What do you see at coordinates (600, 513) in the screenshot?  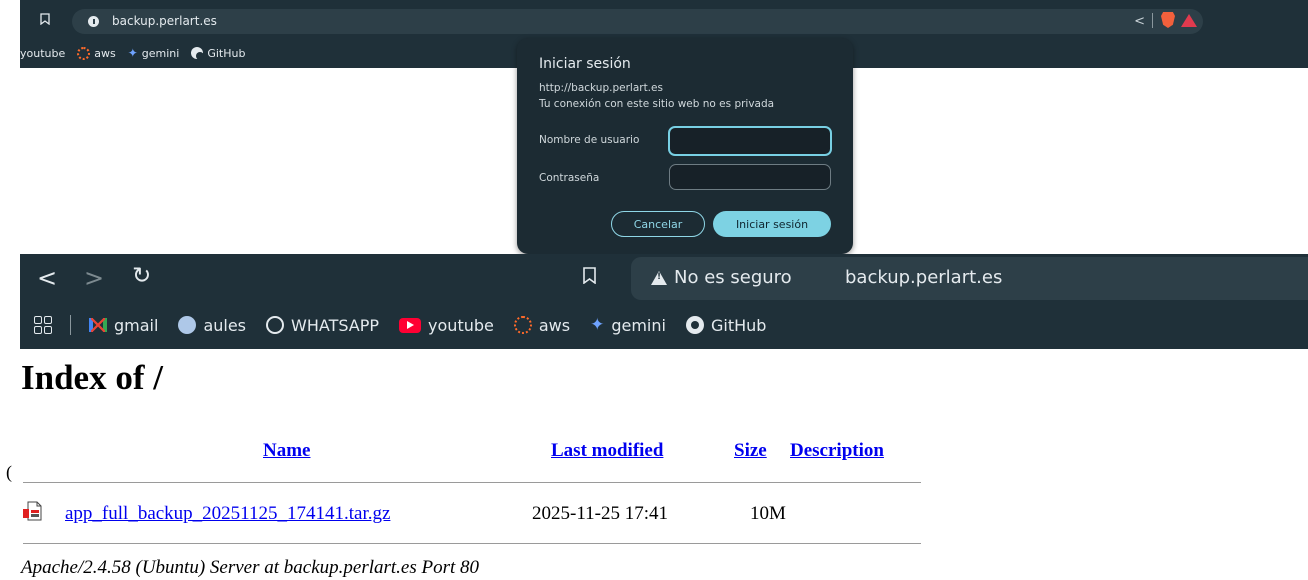 I see `file-last-modified: 2025-11-25 17:41` at bounding box center [600, 513].